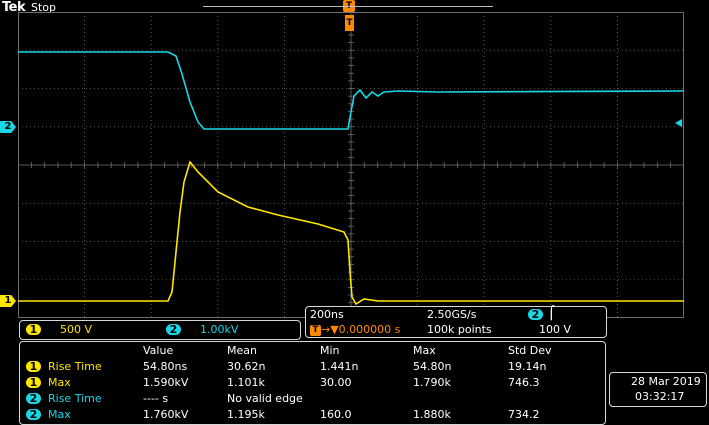 This screenshot has width=709, height=425. I want to click on row-mean: 1.195k, so click(246, 414).